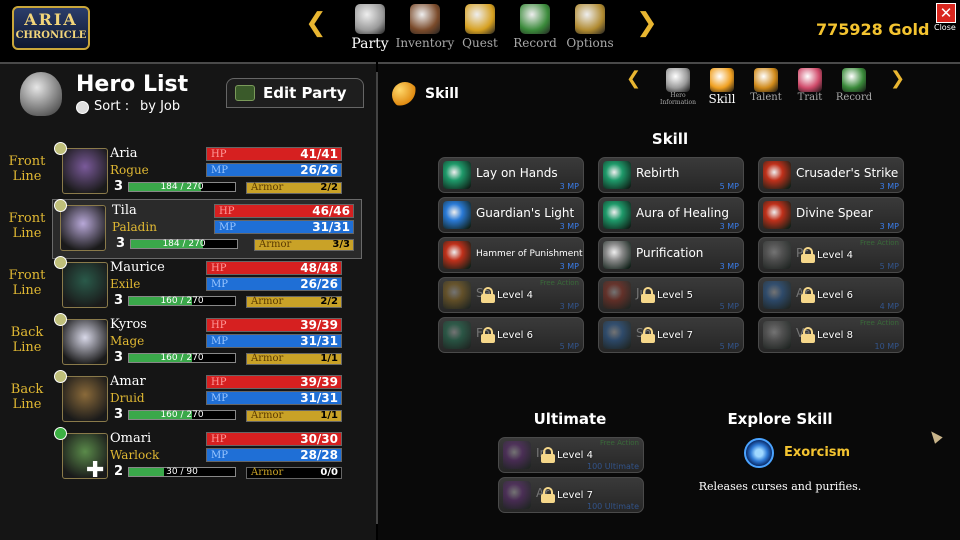 The height and width of the screenshot is (540, 960). I want to click on mp-bar: MP 28/28, so click(274, 455).